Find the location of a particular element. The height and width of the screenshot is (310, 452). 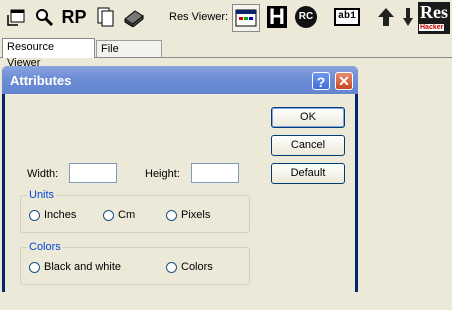

colors-bw-radio: Black and white is located at coordinates (75, 267).